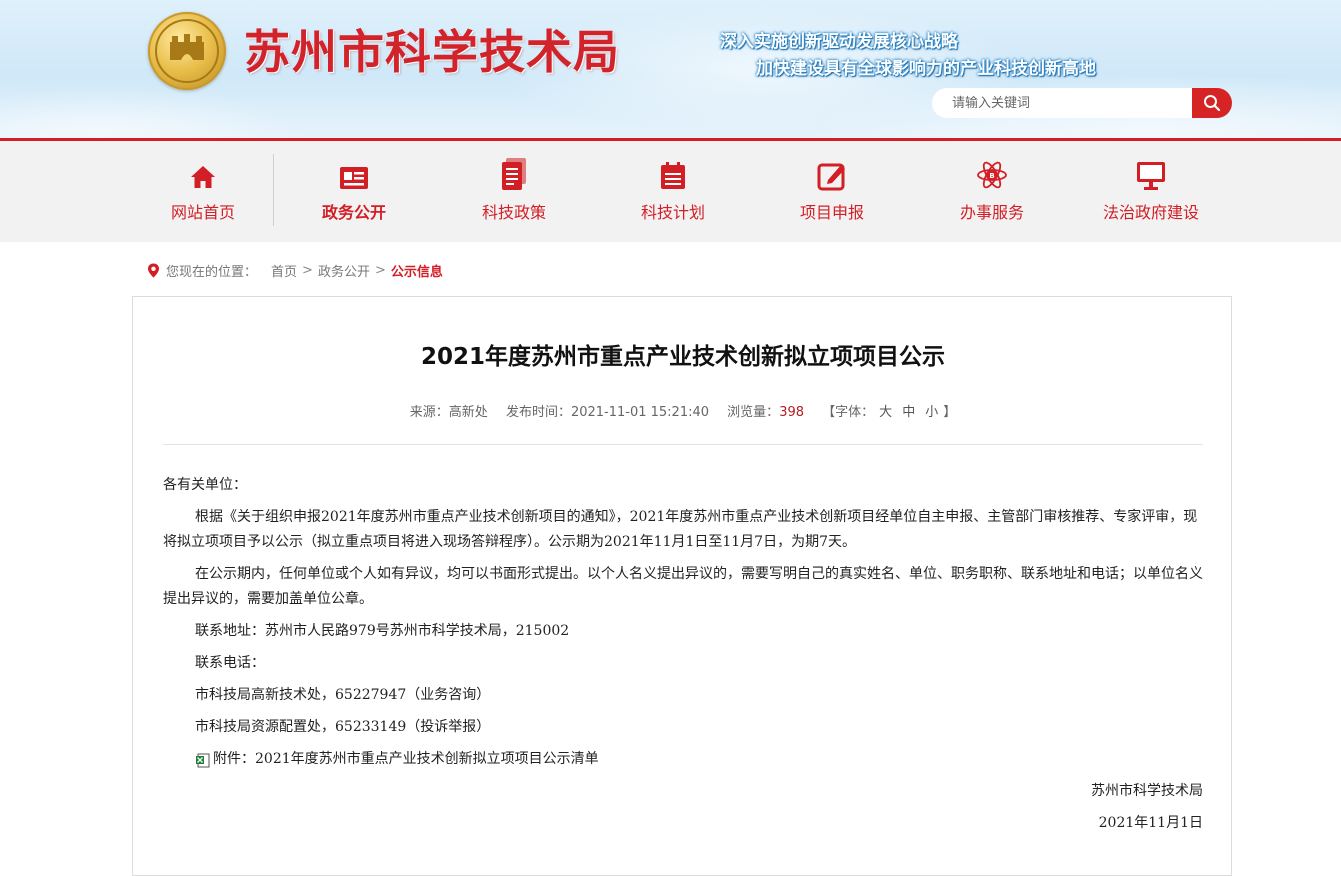 Image resolution: width=1341 pixels, height=876 pixels. I want to click on search-box, so click(1082, 103).